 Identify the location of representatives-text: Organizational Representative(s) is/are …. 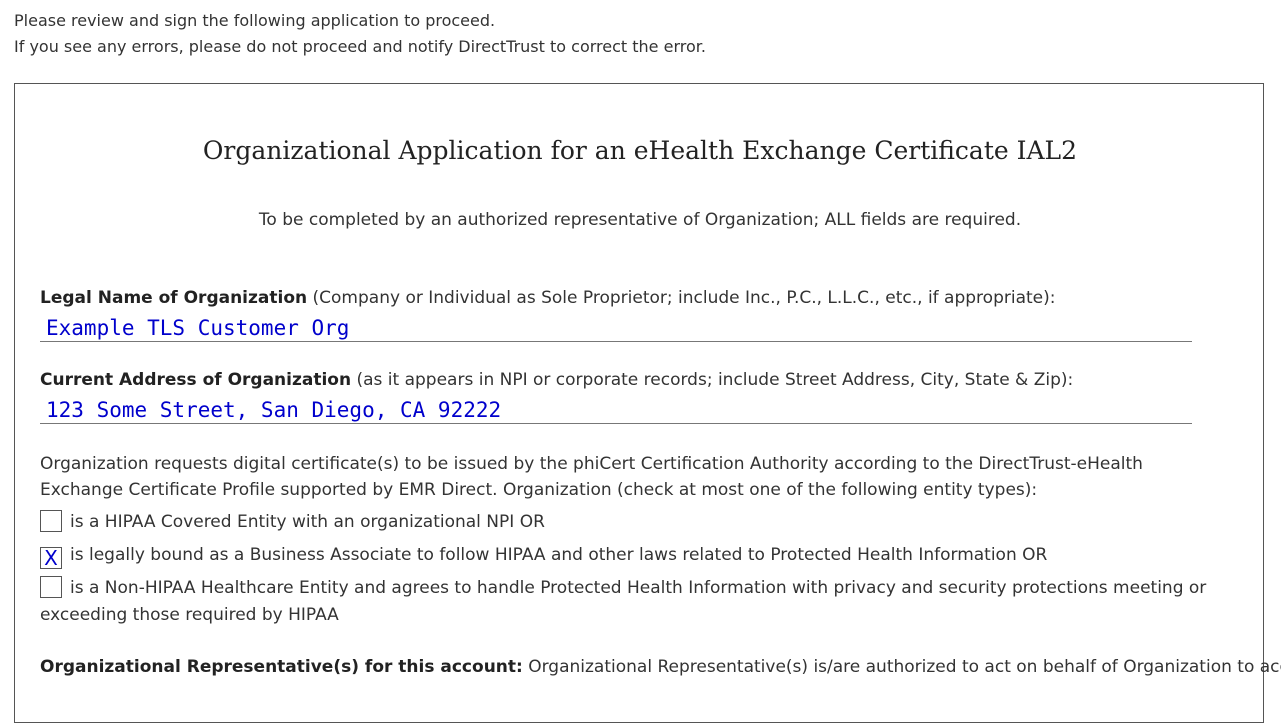
(901, 667).